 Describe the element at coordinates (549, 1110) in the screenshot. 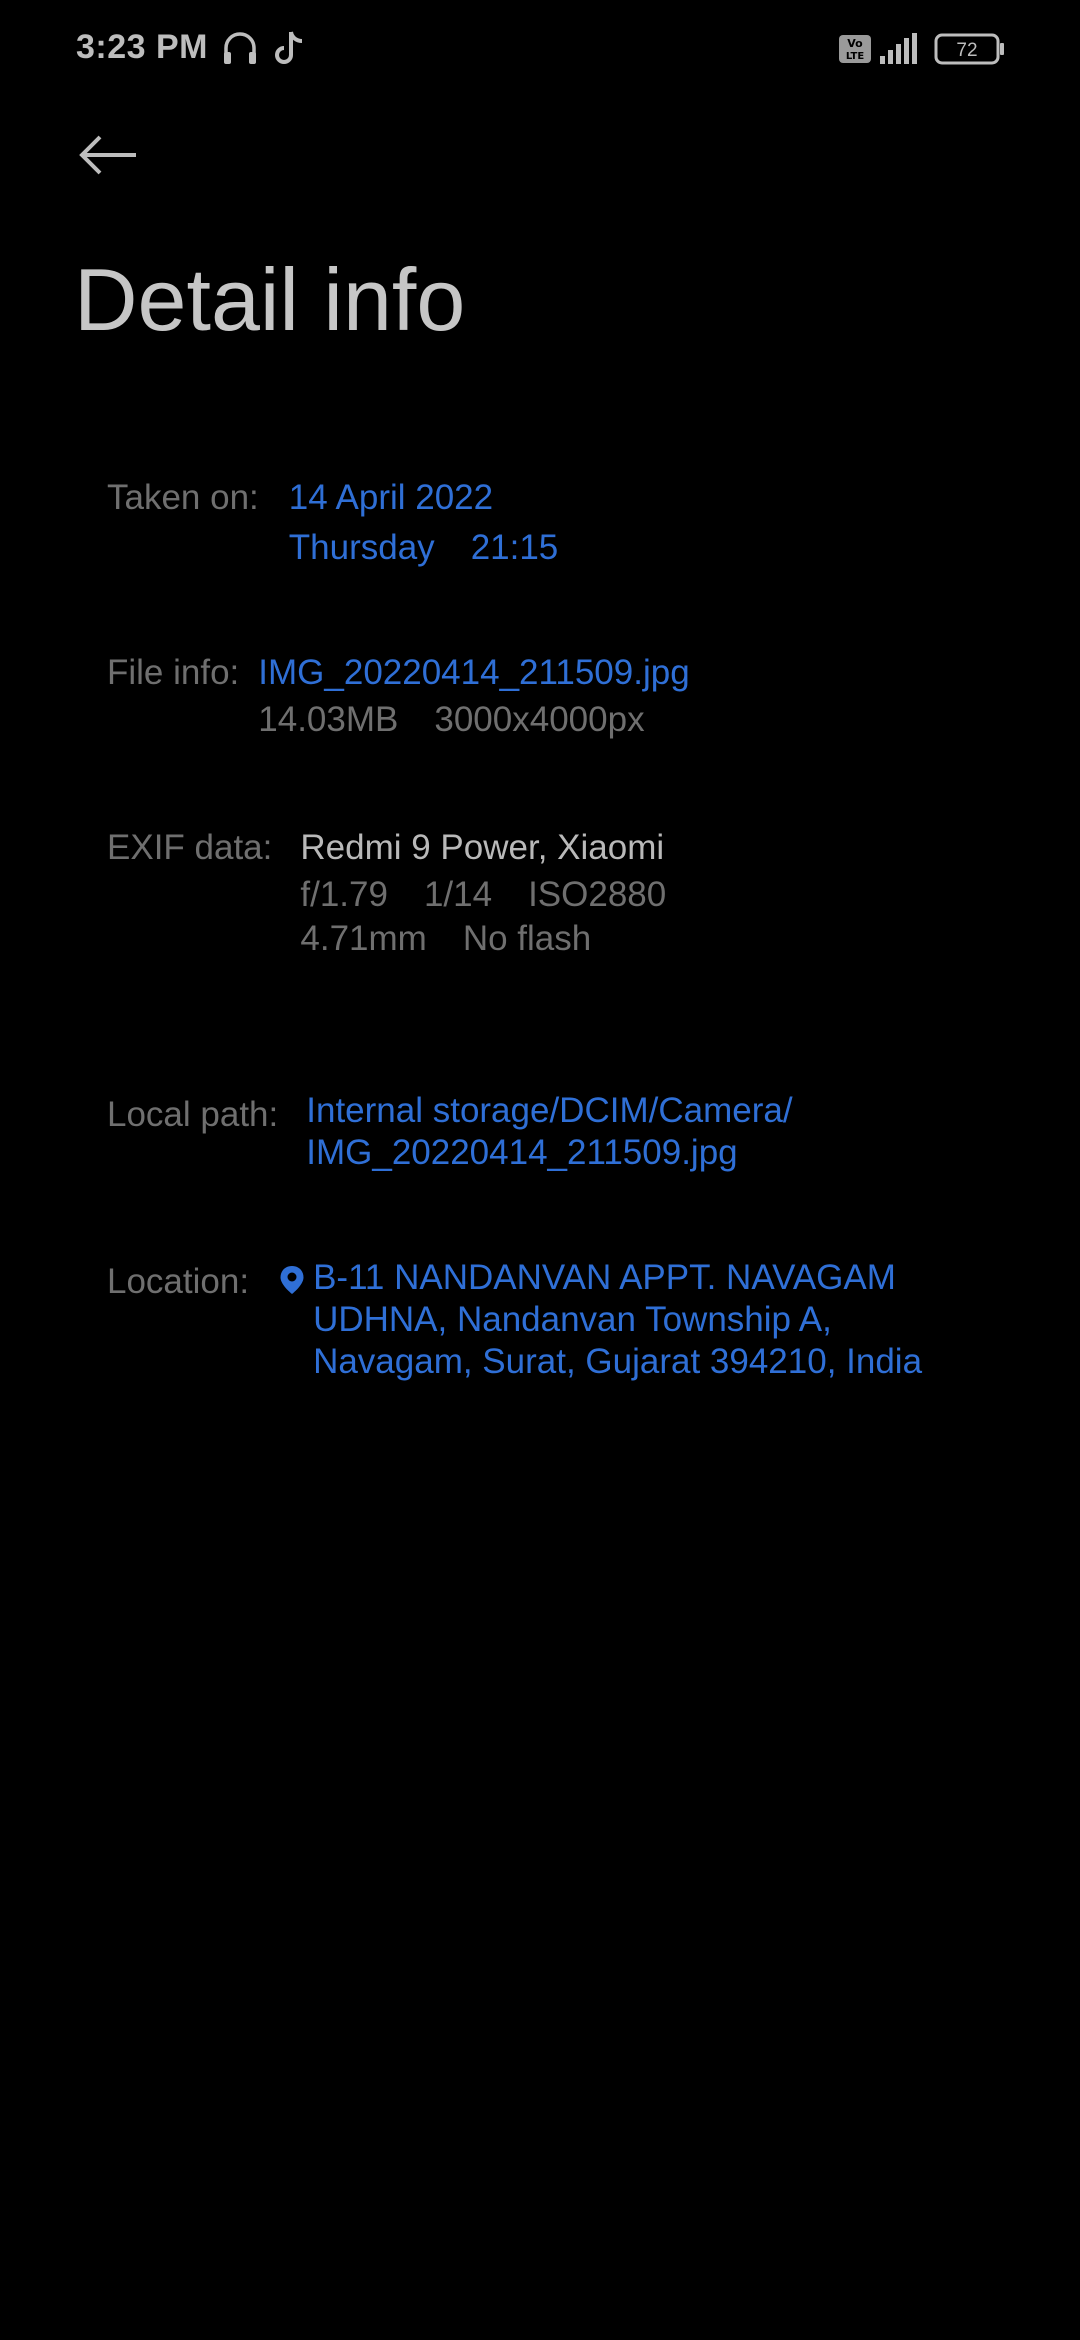

I see `local-path-line1: Internal storage/DCIM/Camera/` at that location.